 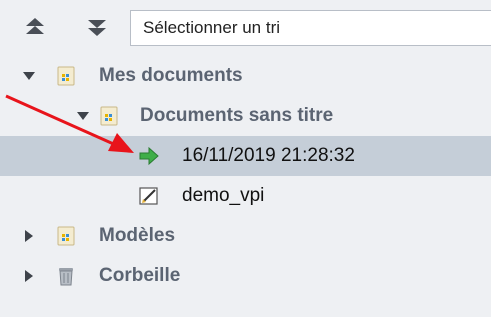 I want to click on edit-document-icon, so click(x=148, y=196).